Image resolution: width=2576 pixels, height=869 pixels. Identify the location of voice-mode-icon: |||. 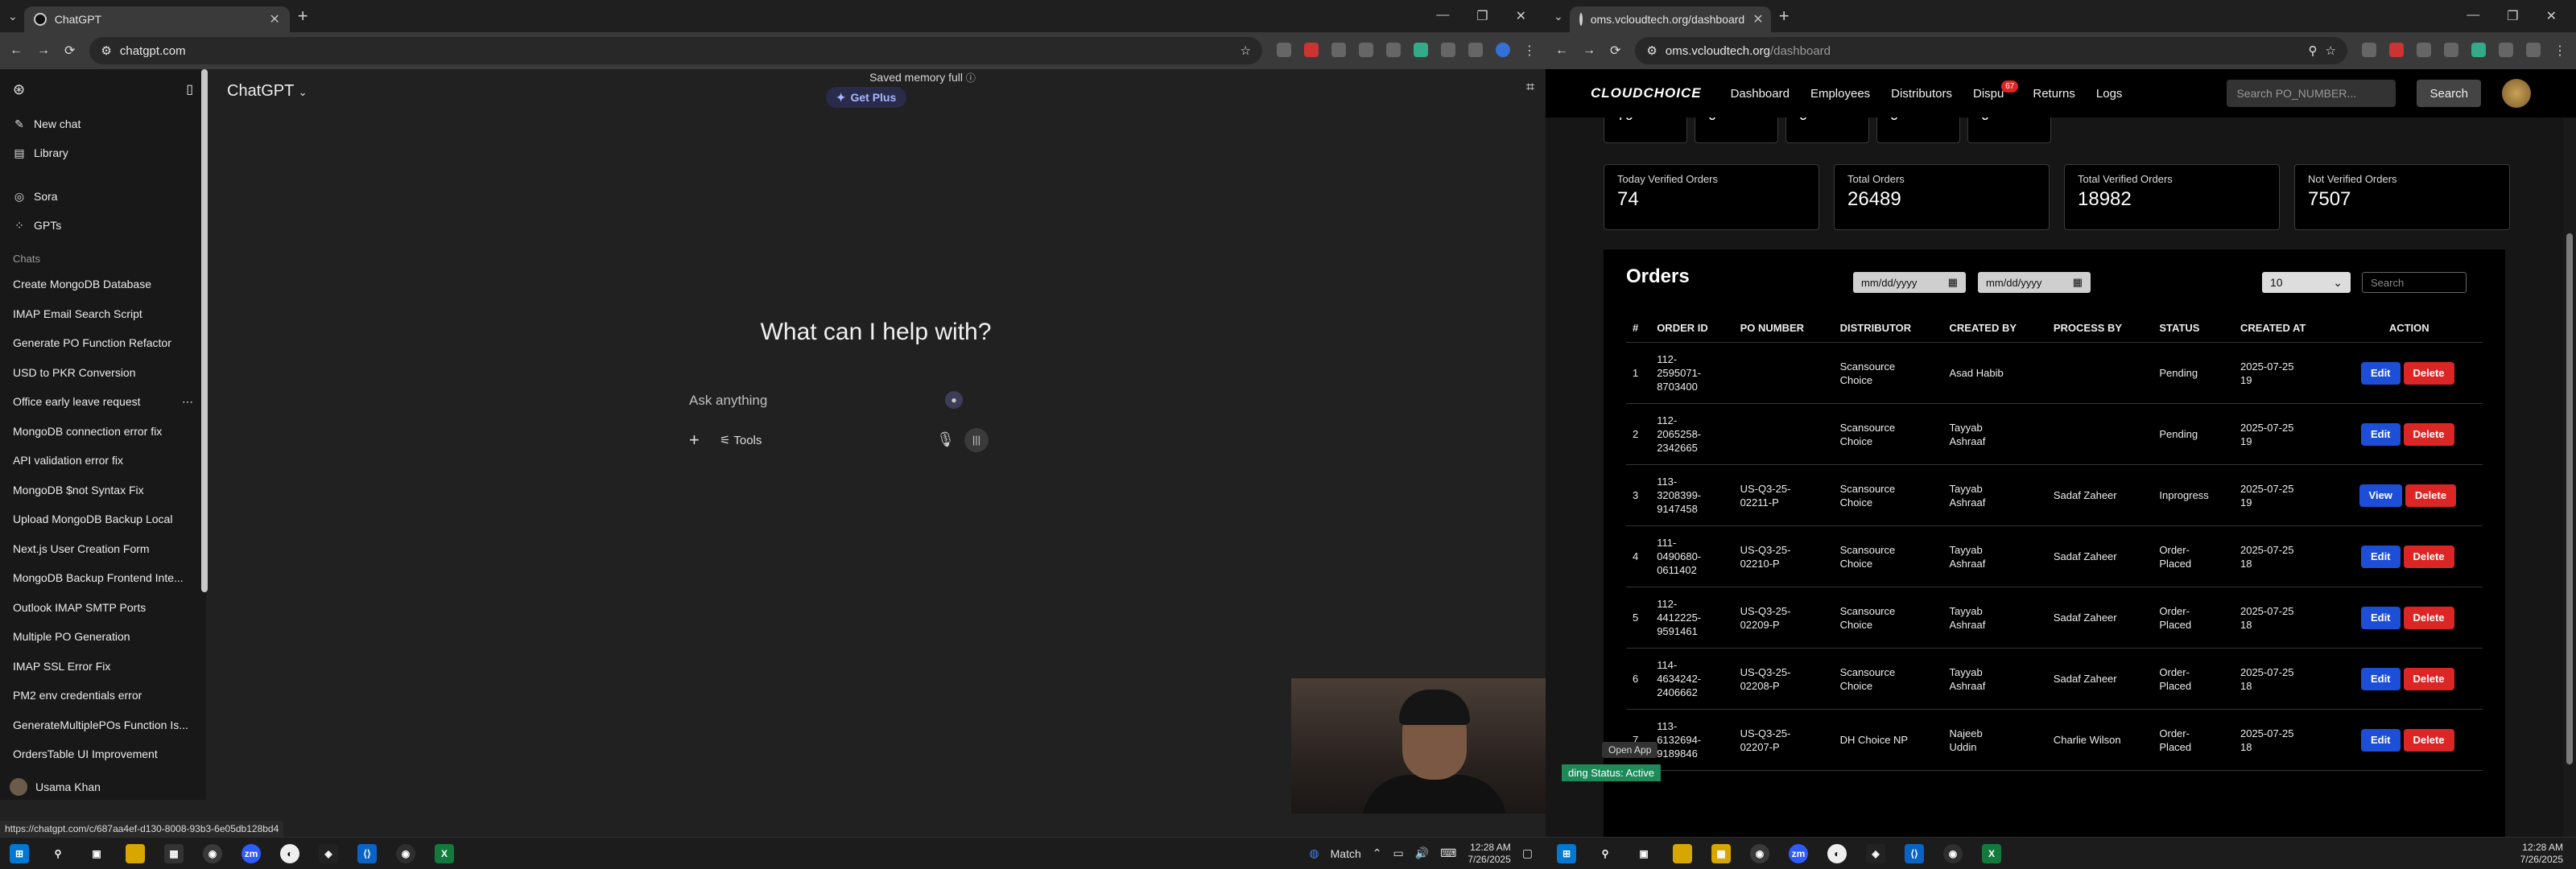
(976, 440).